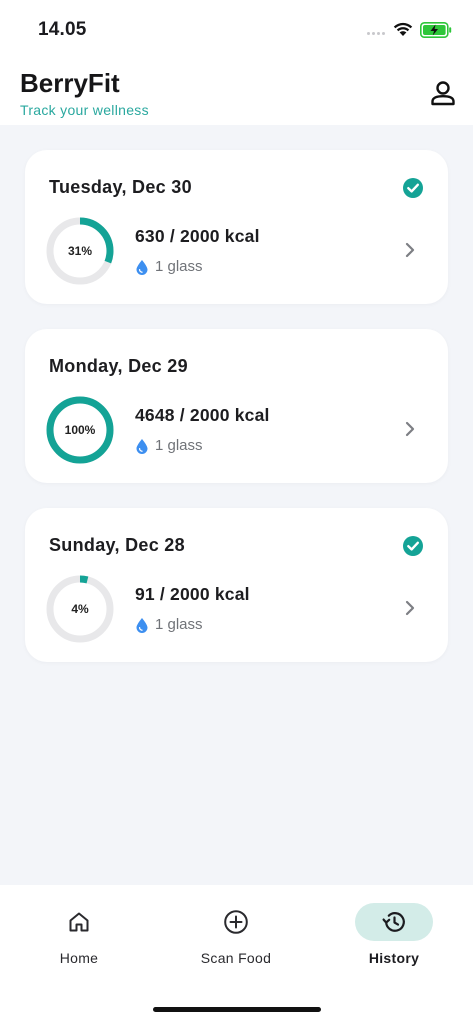 Image resolution: width=473 pixels, height=1024 pixels. What do you see at coordinates (236, 91) in the screenshot?
I see `app-header: BerryFit Track your wellness` at bounding box center [236, 91].